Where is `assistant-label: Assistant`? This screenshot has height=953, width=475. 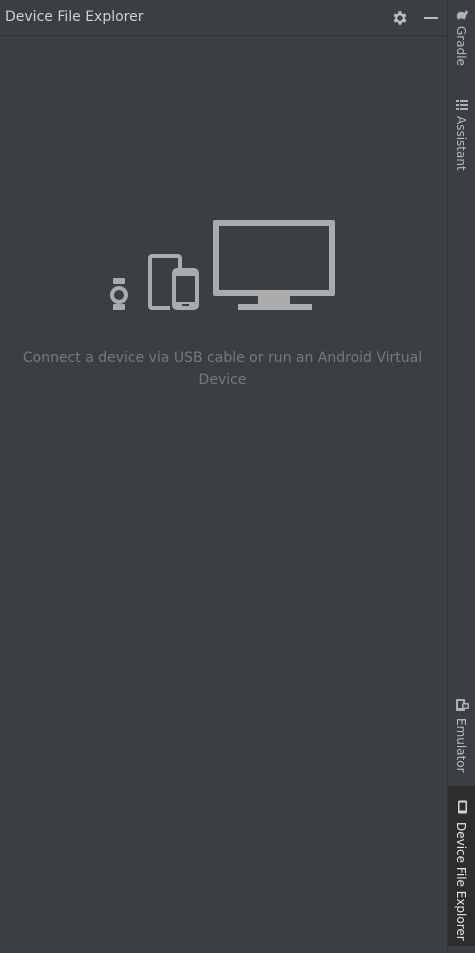 assistant-label: Assistant is located at coordinates (461, 143).